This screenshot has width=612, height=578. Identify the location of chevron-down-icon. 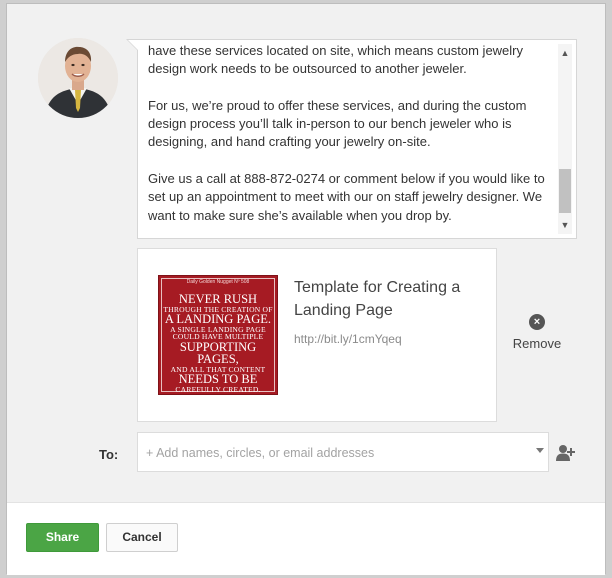
(540, 450).